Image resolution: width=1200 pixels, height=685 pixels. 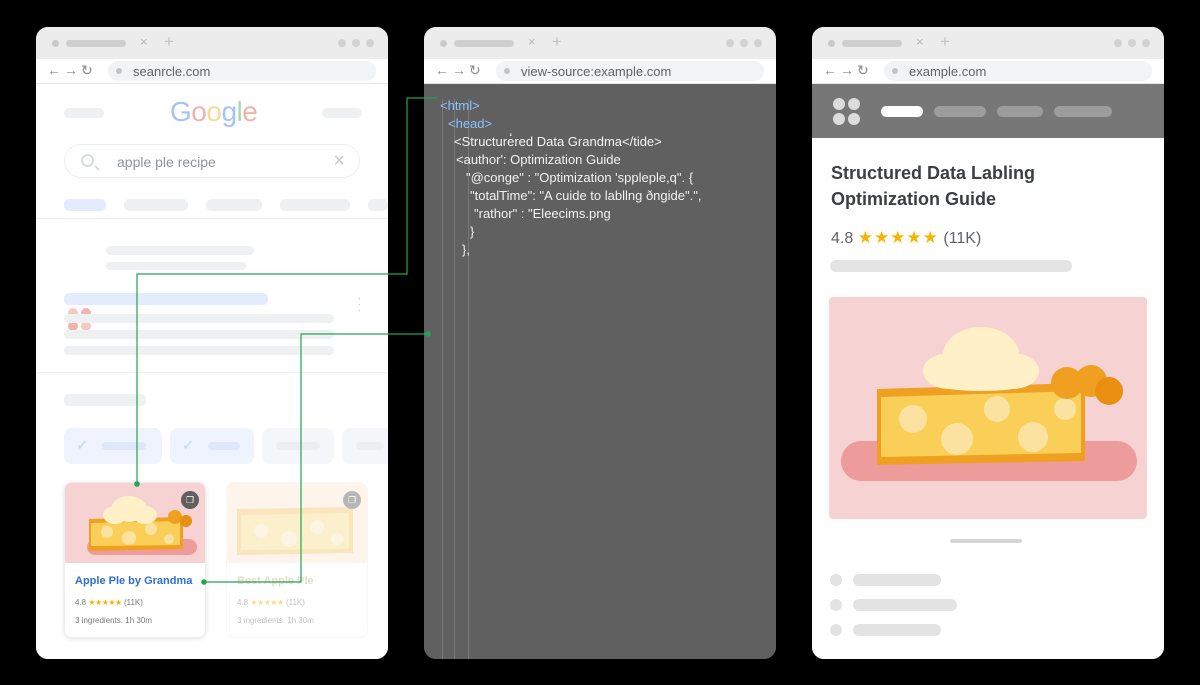 I want to click on address-bar: ←→↻ example.com, so click(x=988, y=71).